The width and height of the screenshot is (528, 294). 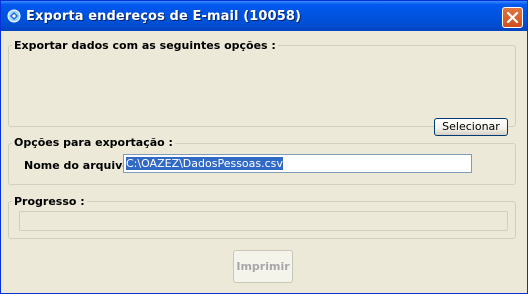 I want to click on filename-input: C:\OAZEZ\DadosPessoas.csv, so click(x=297, y=163).